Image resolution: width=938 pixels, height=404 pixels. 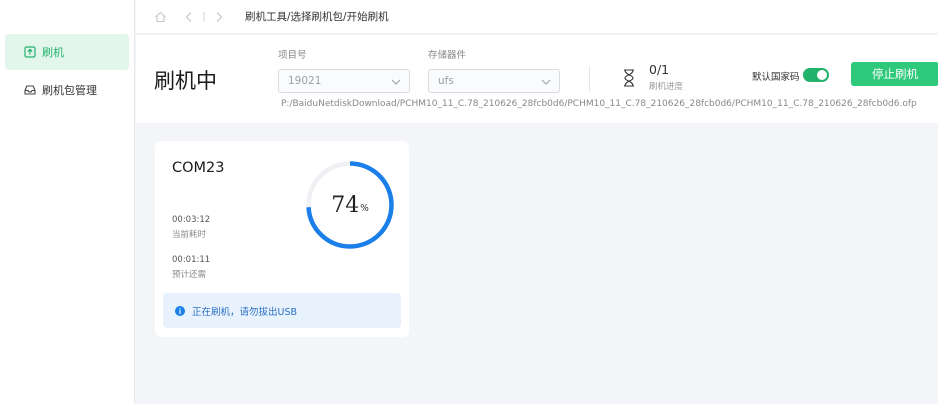 I want to click on divider-bar, so click(x=204, y=17).